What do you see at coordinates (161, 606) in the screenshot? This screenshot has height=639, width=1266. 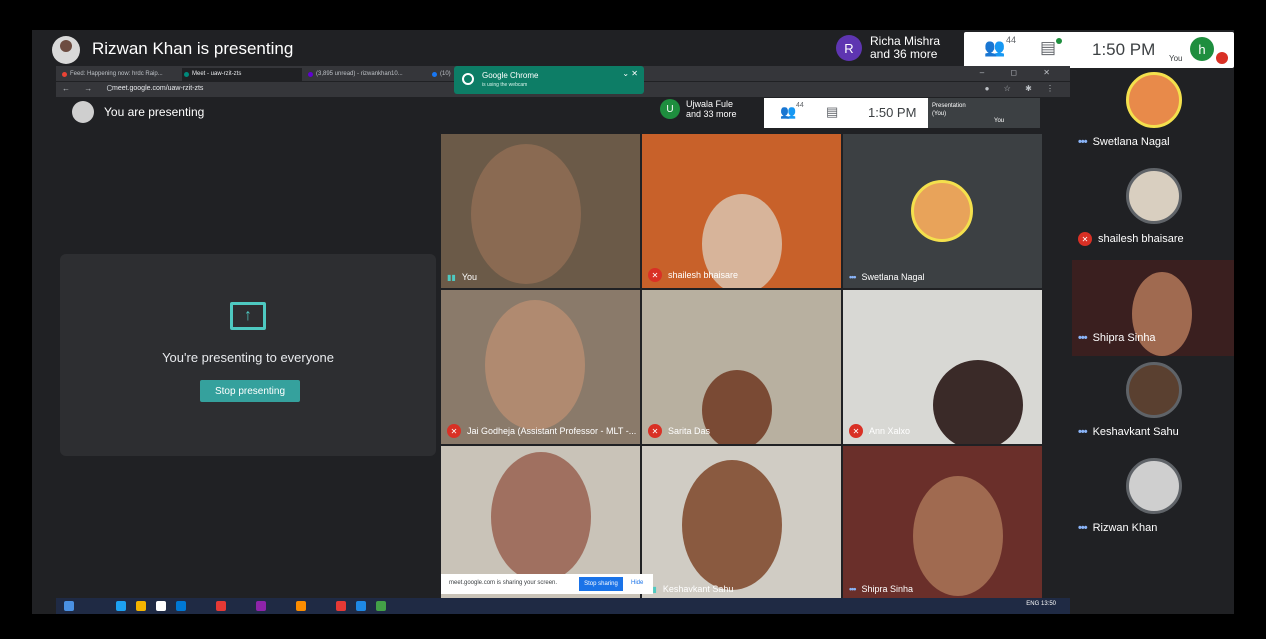 I see `store-icon` at bounding box center [161, 606].